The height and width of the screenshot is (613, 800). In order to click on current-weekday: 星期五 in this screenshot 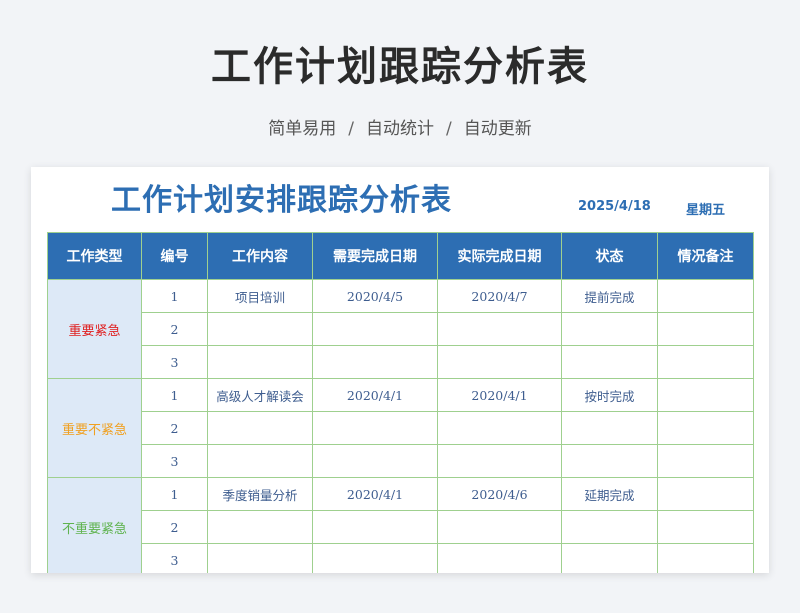, I will do `click(706, 210)`.